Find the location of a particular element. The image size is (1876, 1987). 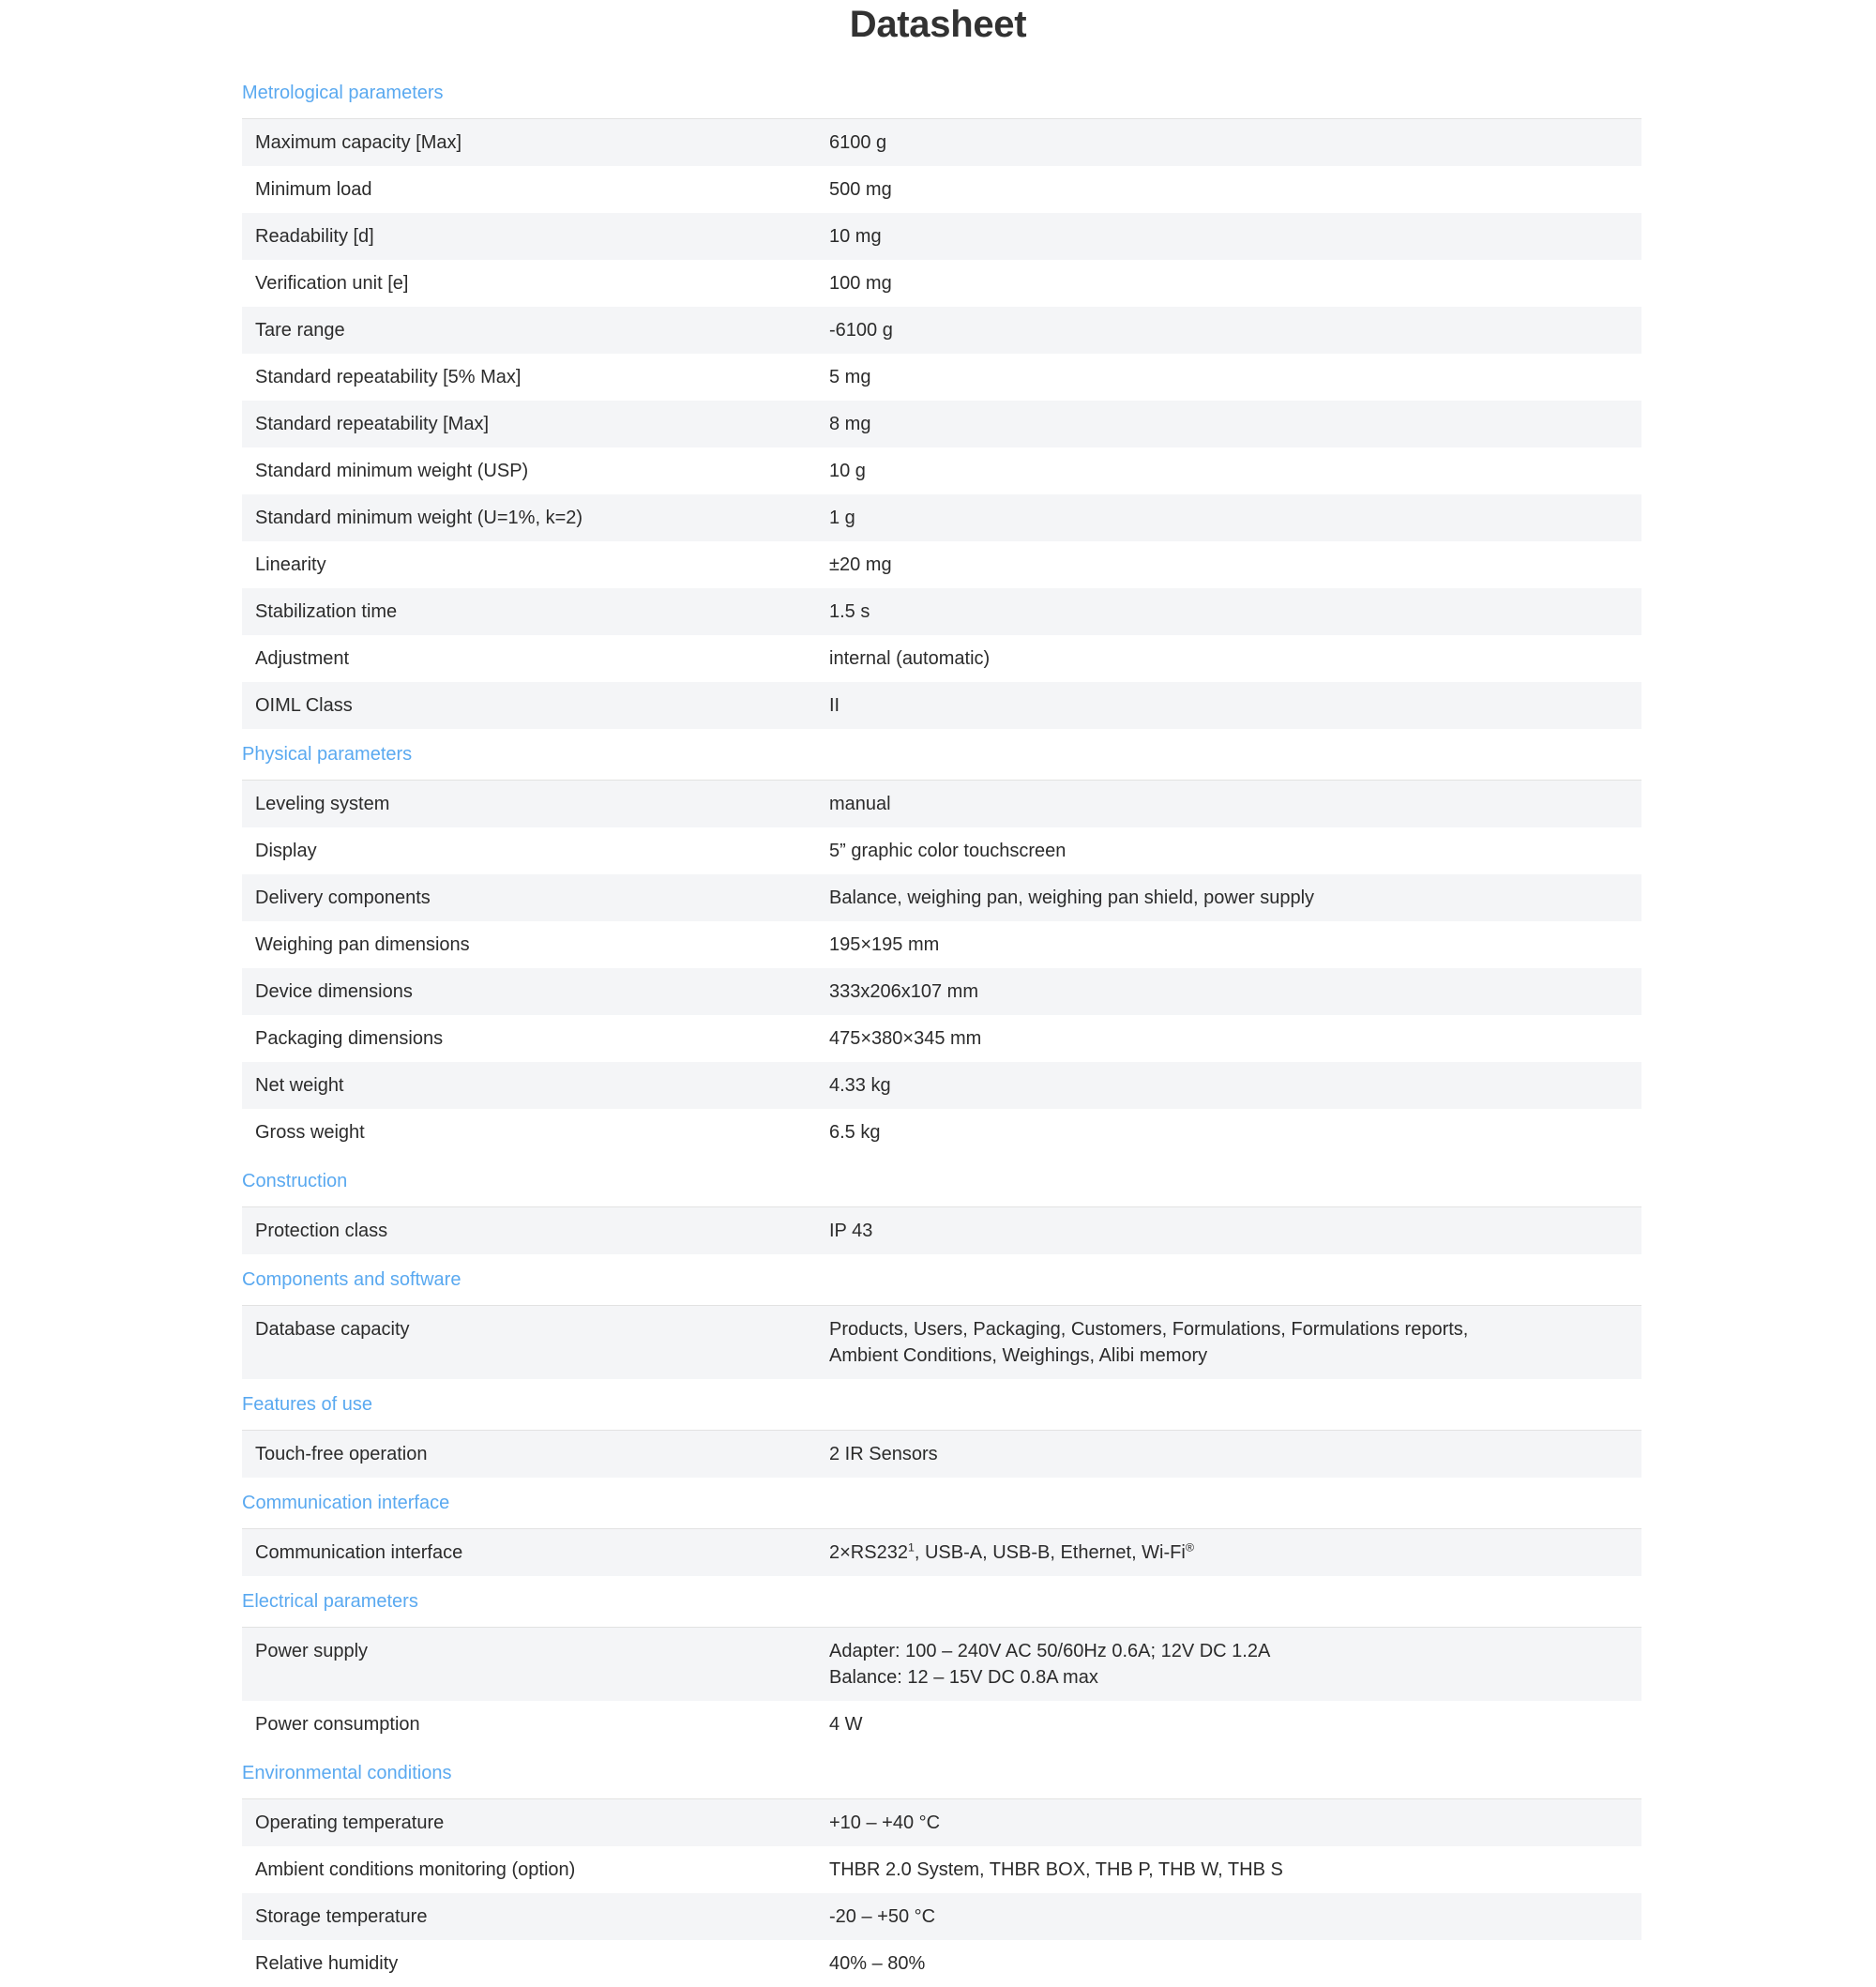

spec-key: Ambient conditions monitoring (option) is located at coordinates (415, 1869).